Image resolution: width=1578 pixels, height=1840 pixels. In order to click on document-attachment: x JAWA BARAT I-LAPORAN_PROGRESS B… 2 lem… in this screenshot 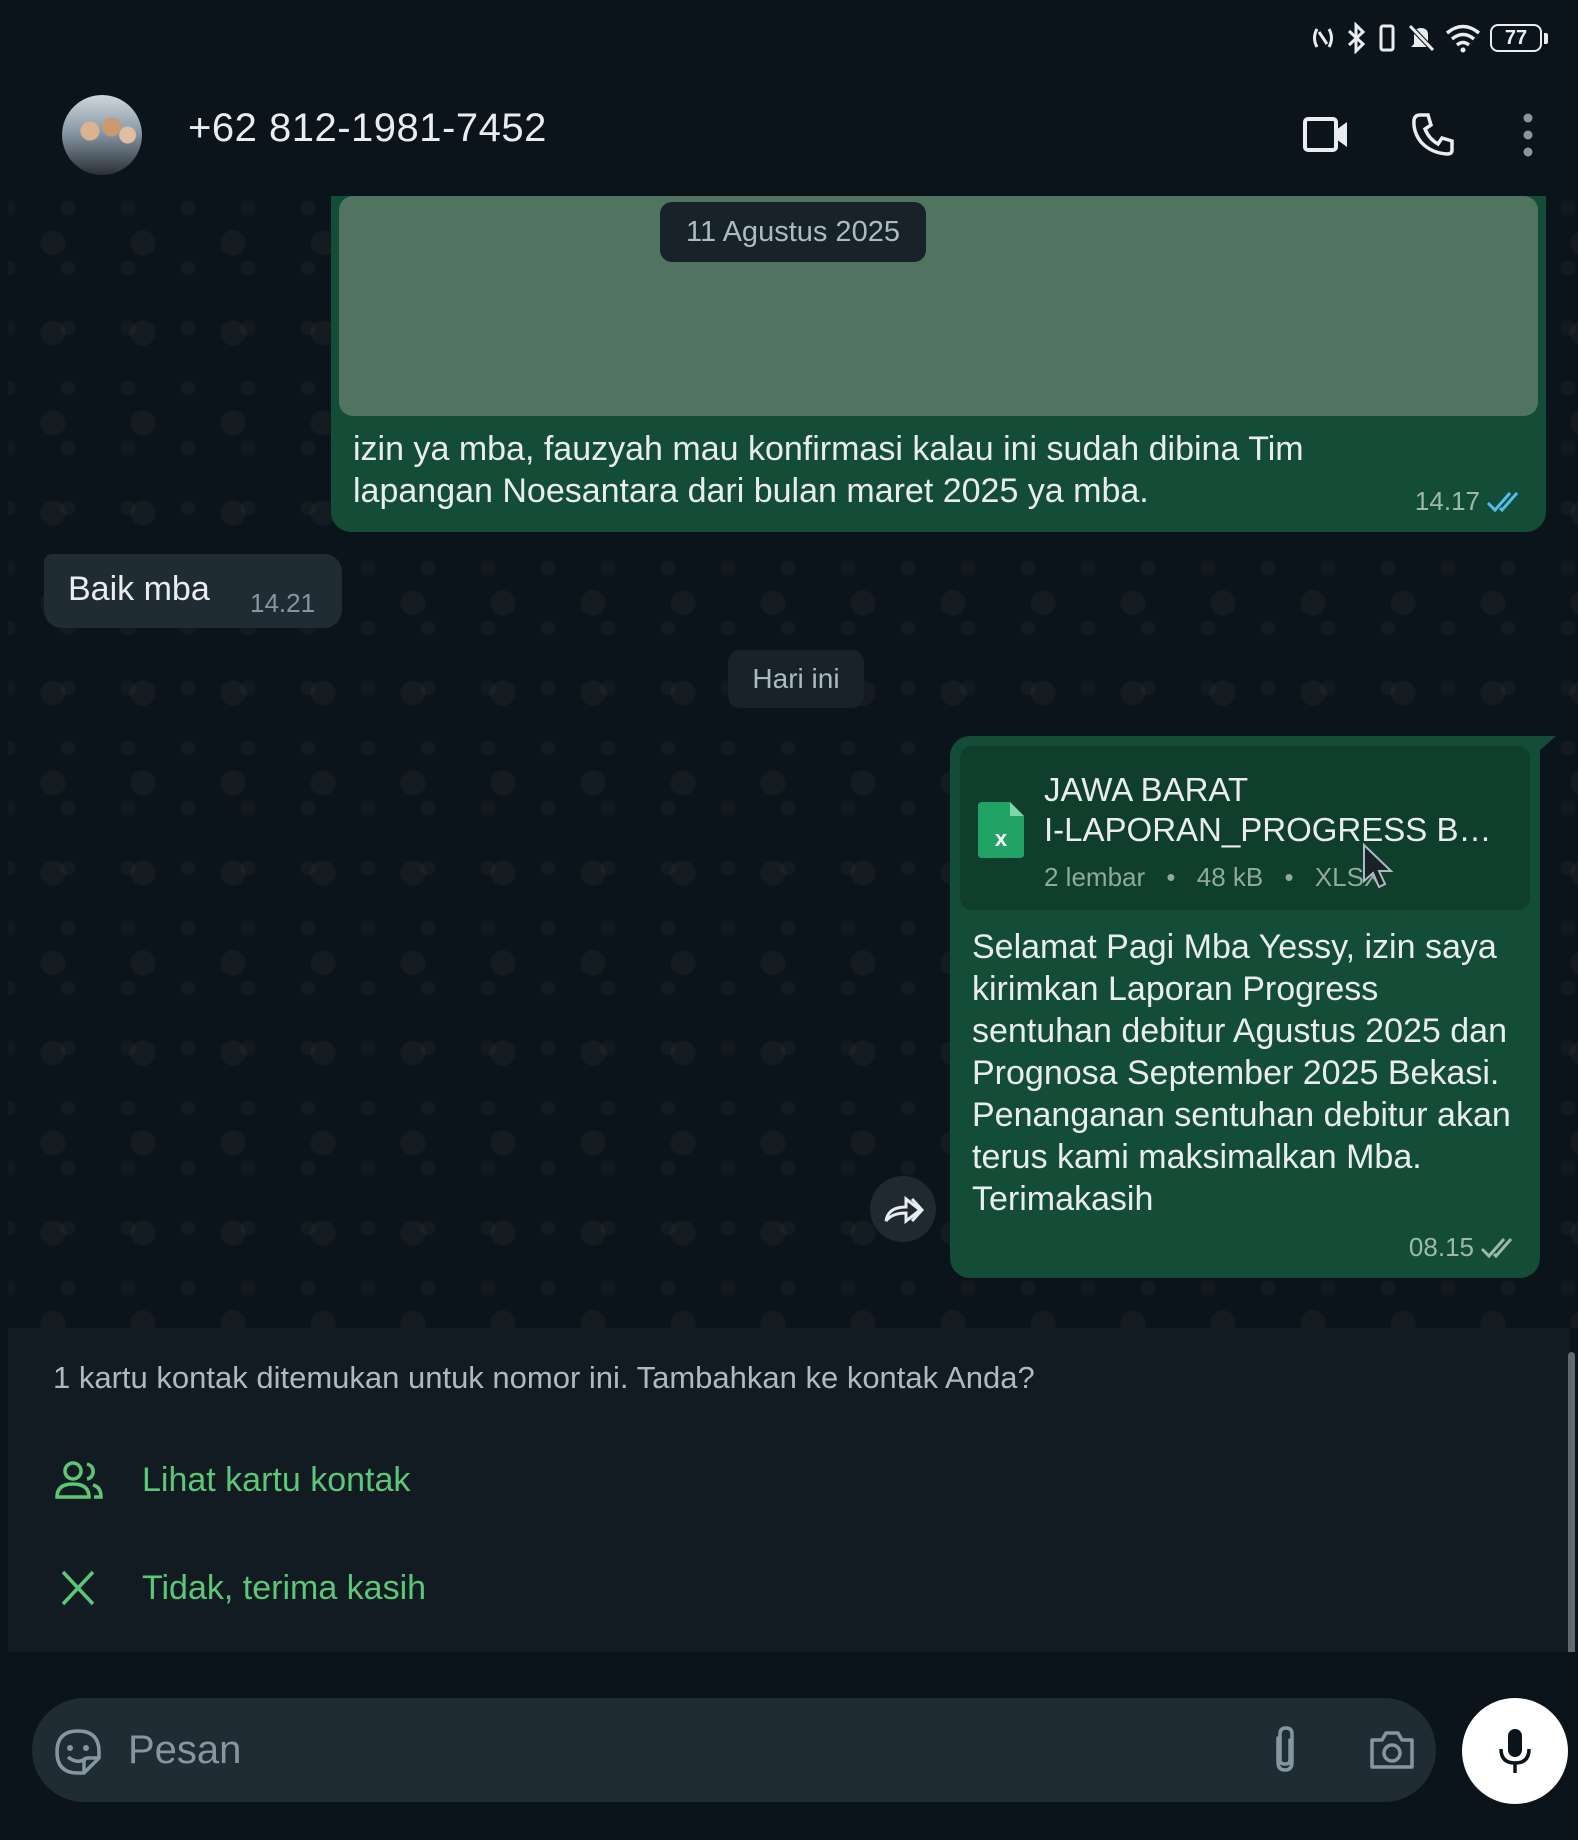, I will do `click(1245, 828)`.